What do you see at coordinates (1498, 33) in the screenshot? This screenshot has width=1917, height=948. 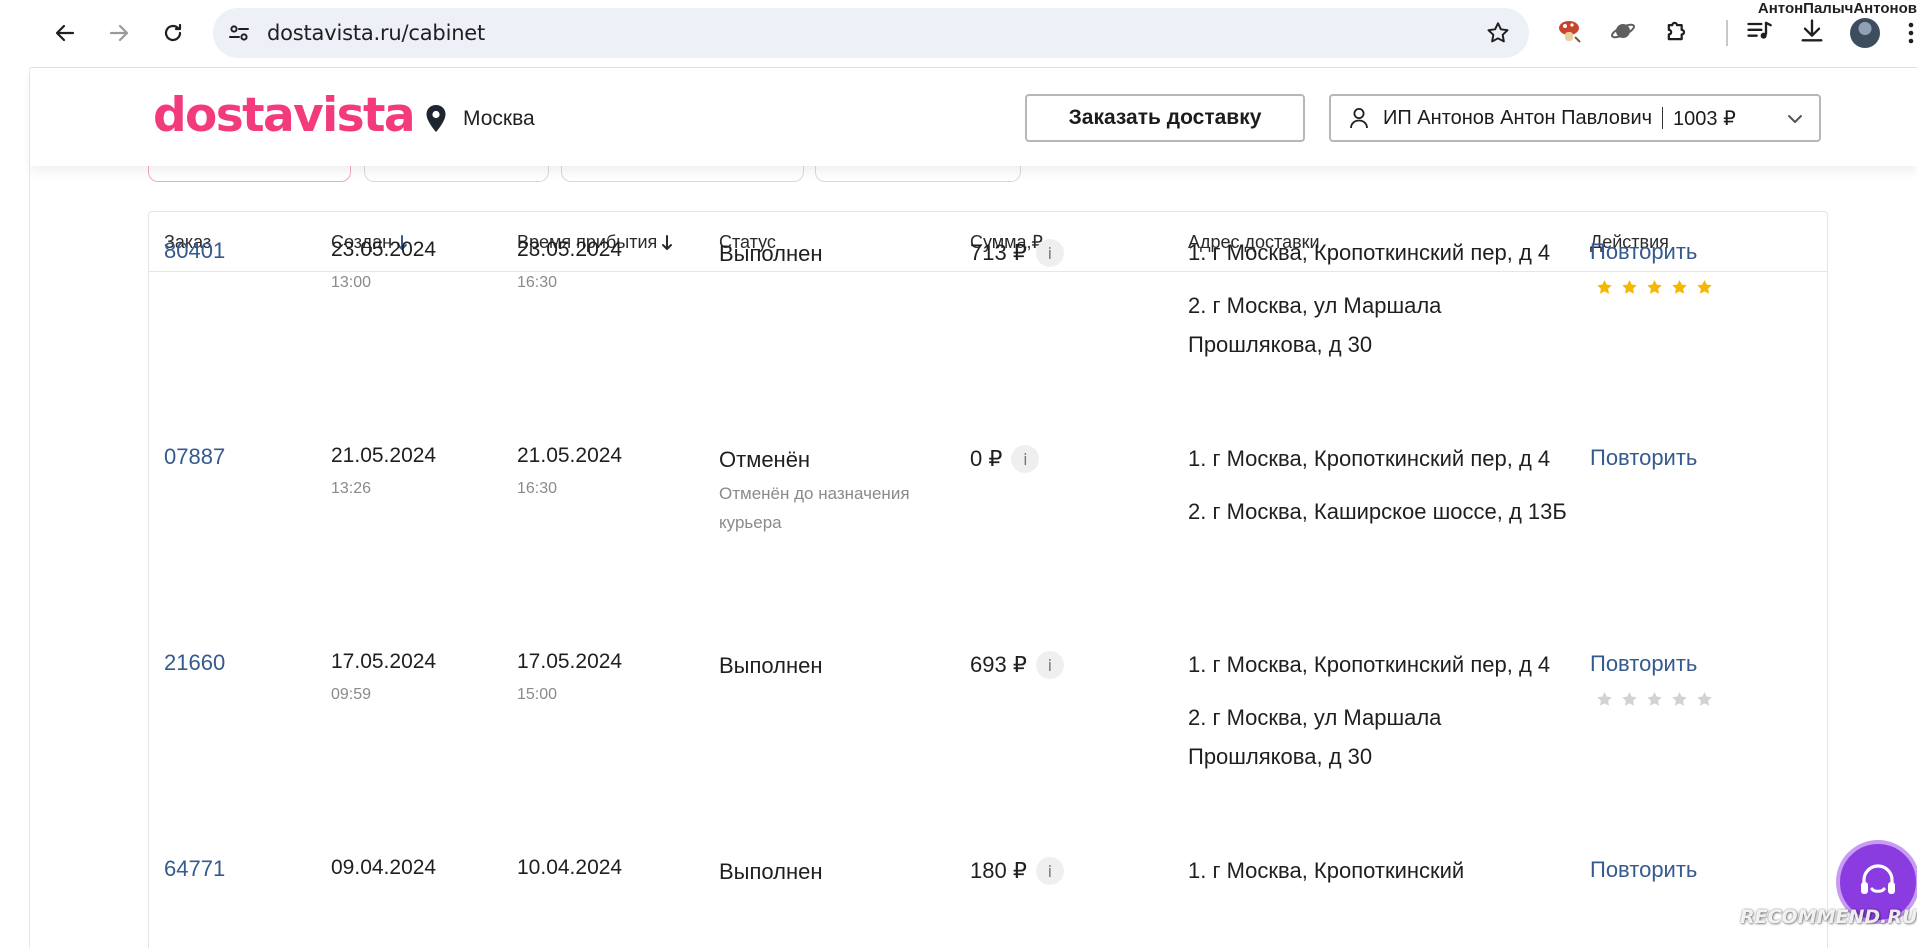 I see `bookmark-star-icon` at bounding box center [1498, 33].